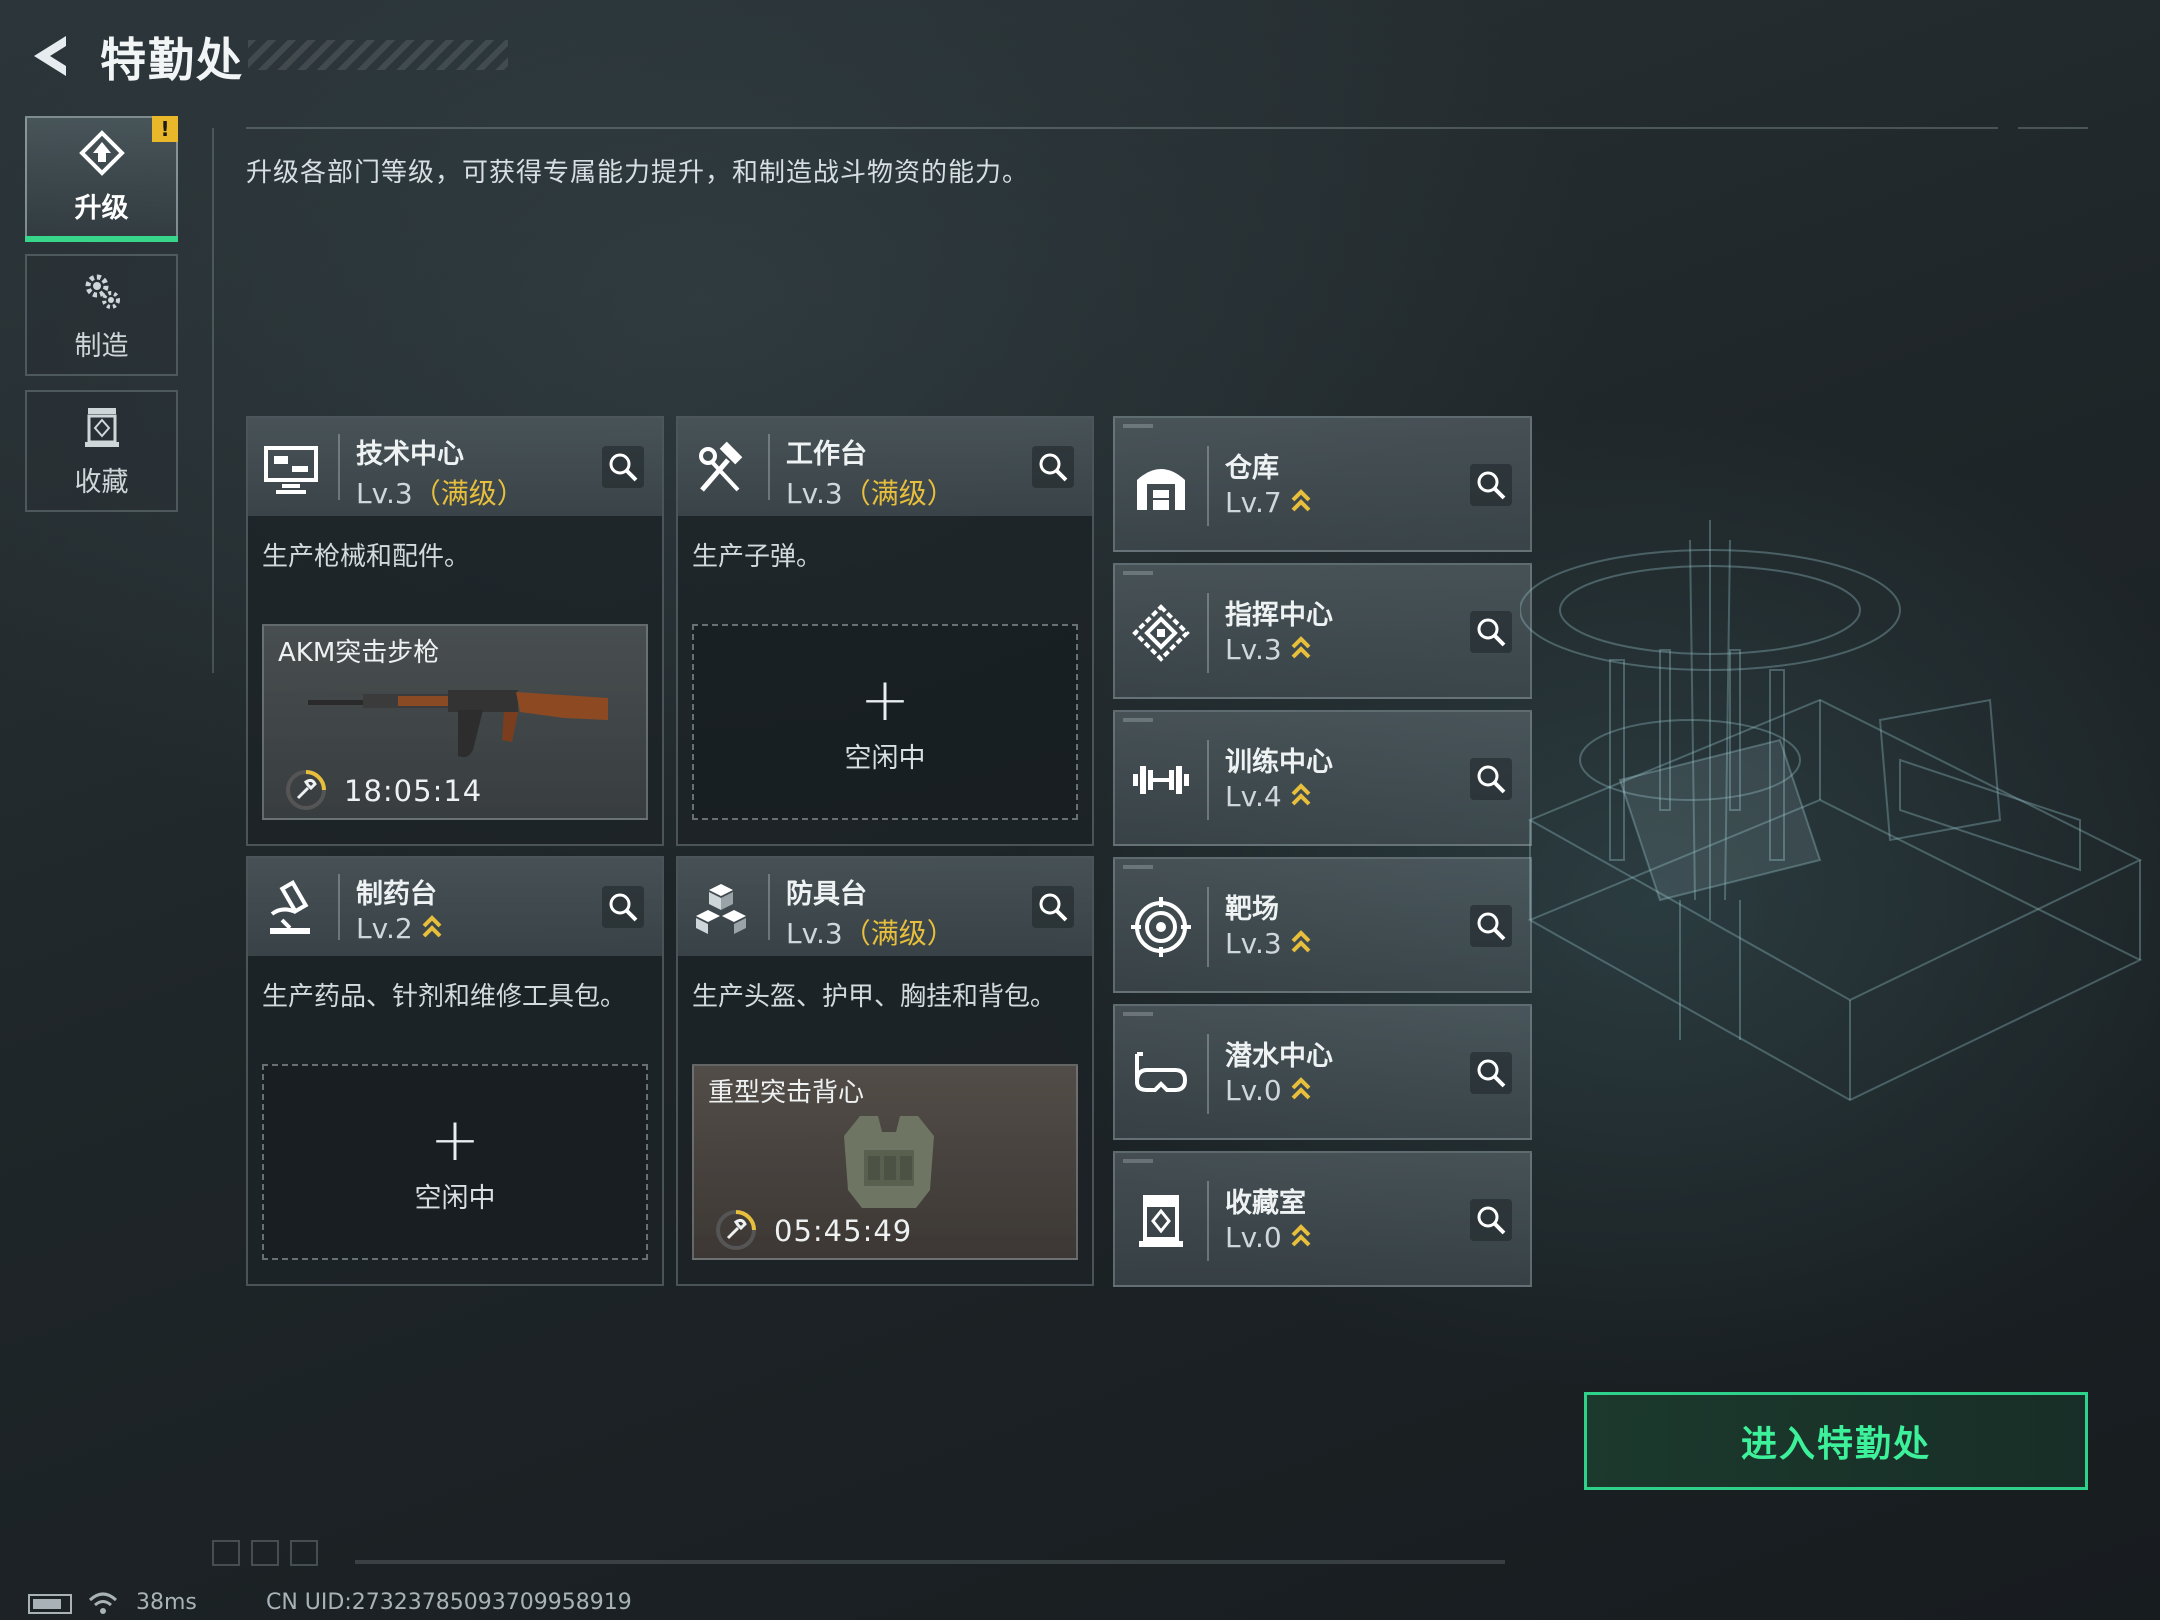 Image resolution: width=2160 pixels, height=1620 pixels. I want to click on wifi-icon, so click(103, 1603).